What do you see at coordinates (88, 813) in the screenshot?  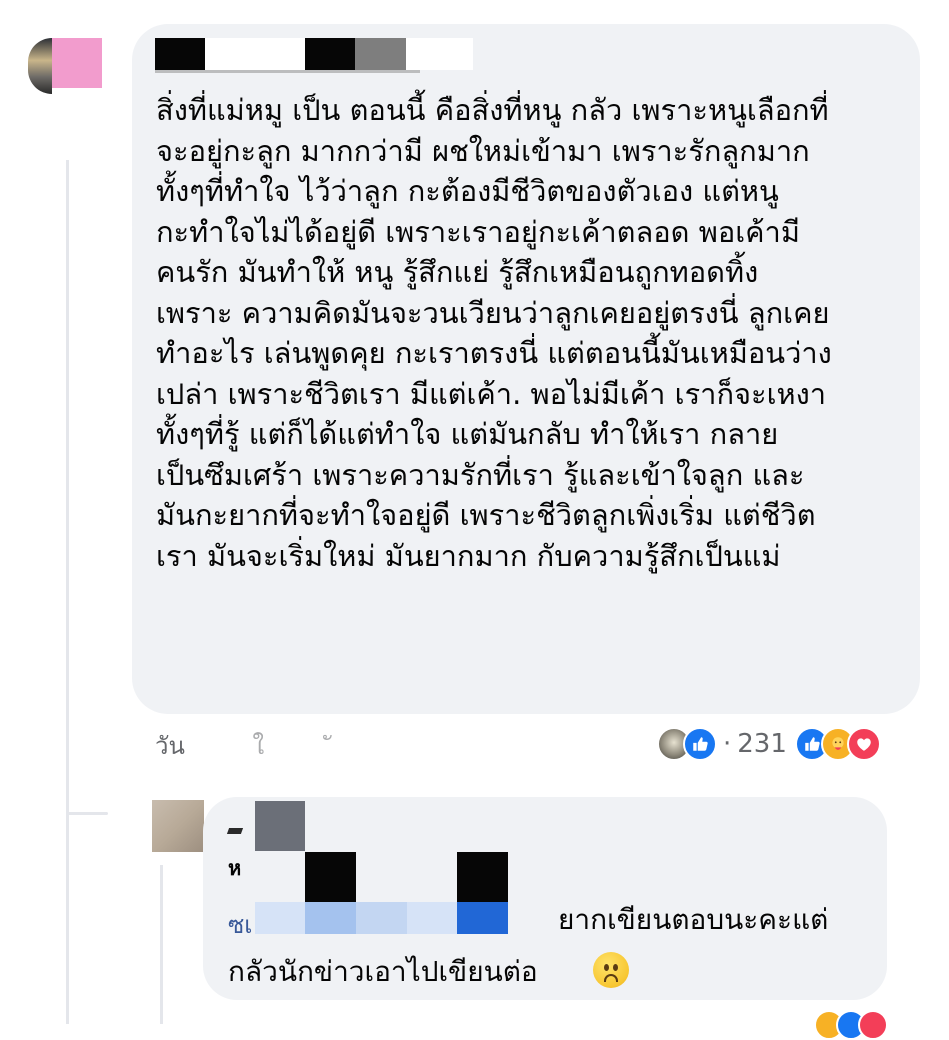 I see `thread-line-reply-connector` at bounding box center [88, 813].